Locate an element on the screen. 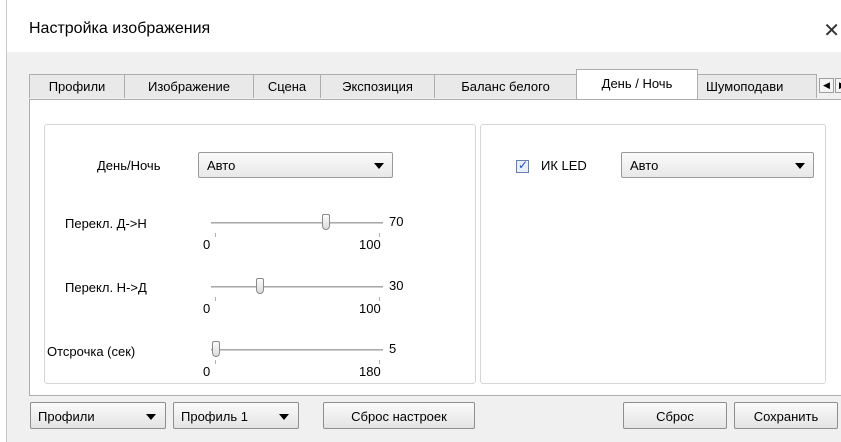 This screenshot has height=442, width=841. tab-scene: Сцена is located at coordinates (287, 86).